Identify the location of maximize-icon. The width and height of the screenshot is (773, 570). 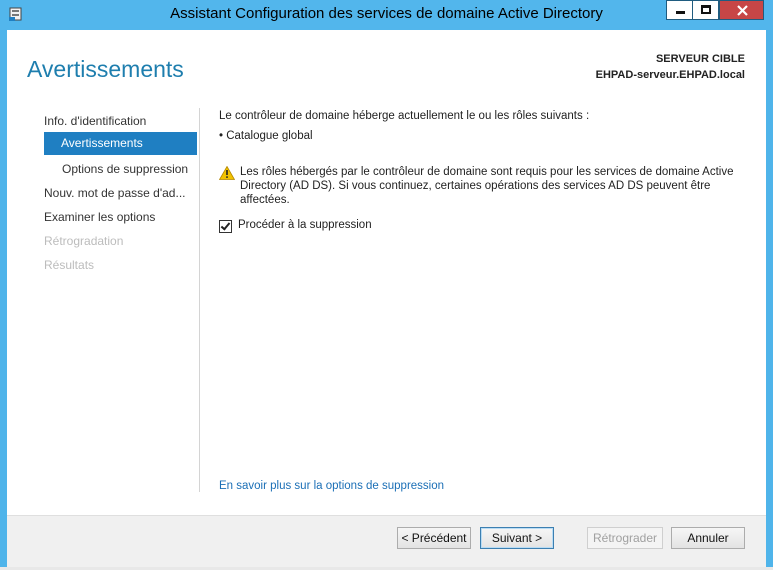
(706, 9).